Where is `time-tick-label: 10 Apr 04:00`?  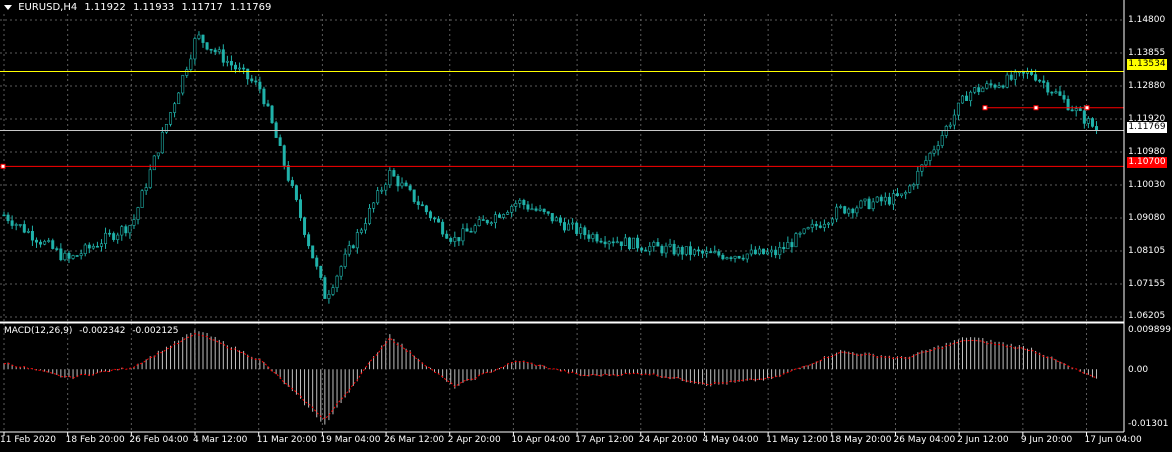
time-tick-label: 10 Apr 04:00 is located at coordinates (541, 440).